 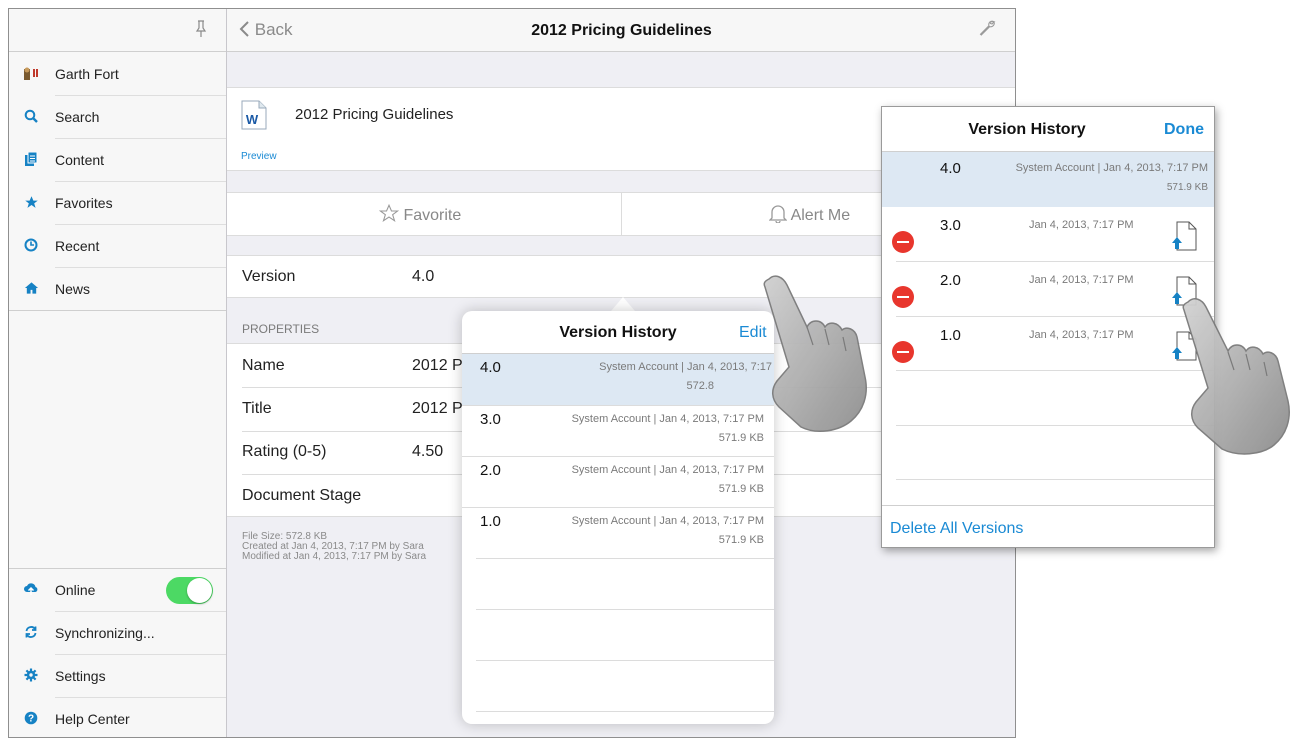 What do you see at coordinates (87, 74) in the screenshot?
I see `sidebar-item-label: Garth Fort` at bounding box center [87, 74].